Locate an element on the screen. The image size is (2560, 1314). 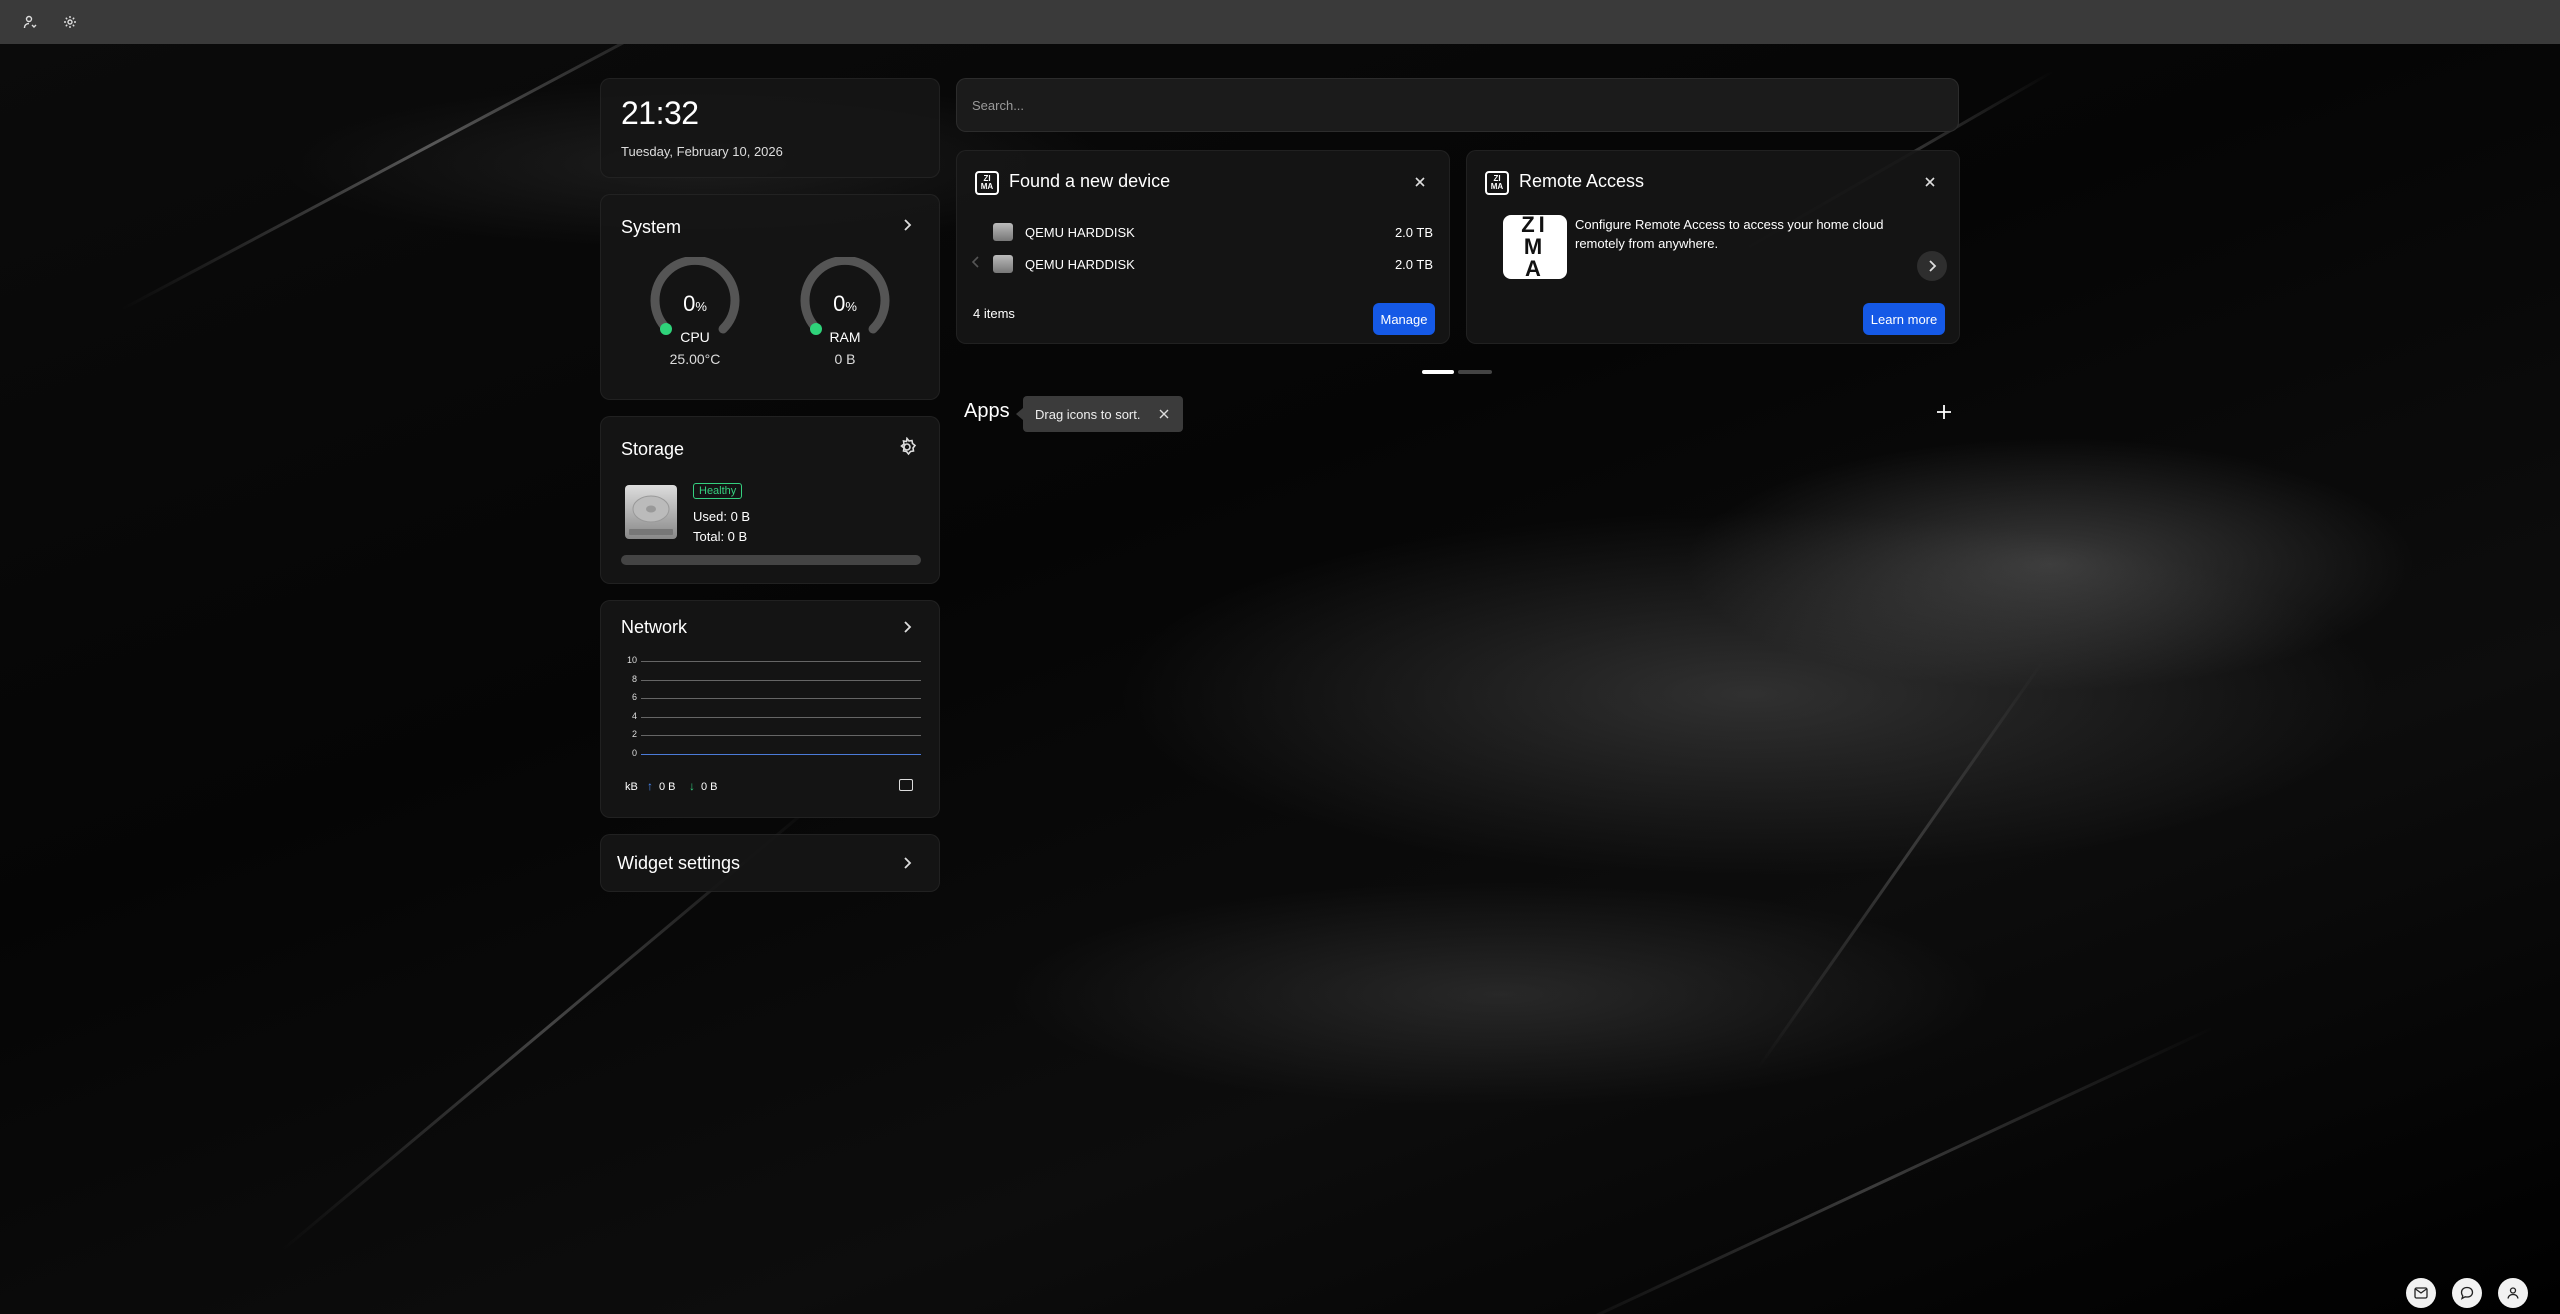
new-device-title: Found a new device is located at coordinates (1090, 181).